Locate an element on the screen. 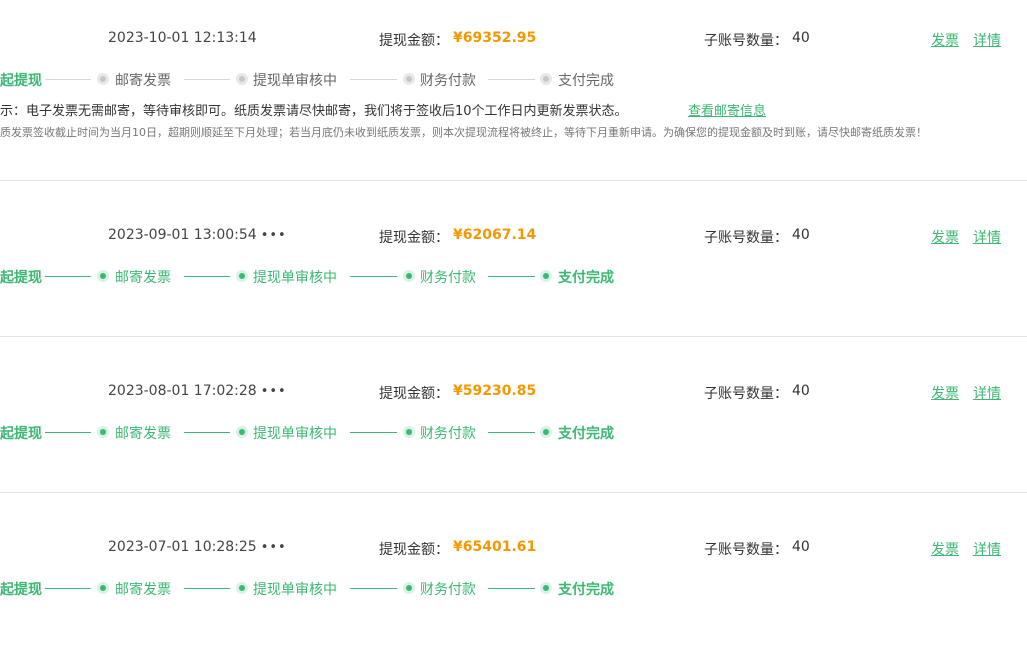 The width and height of the screenshot is (1027, 669). record-time: 2023-10-01 12:13:14 is located at coordinates (182, 38).